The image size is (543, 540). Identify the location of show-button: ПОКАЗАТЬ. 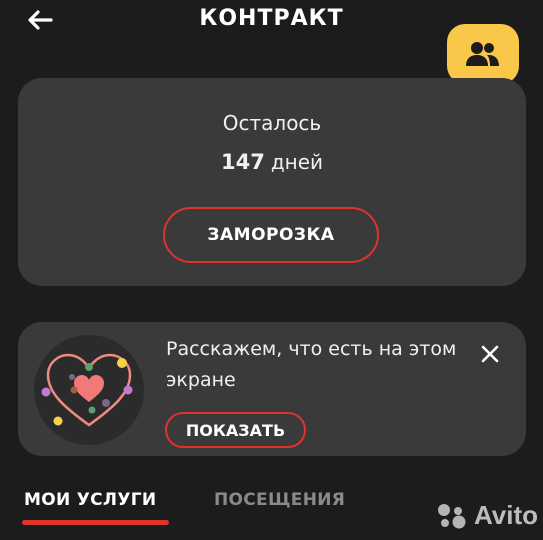
(235, 430).